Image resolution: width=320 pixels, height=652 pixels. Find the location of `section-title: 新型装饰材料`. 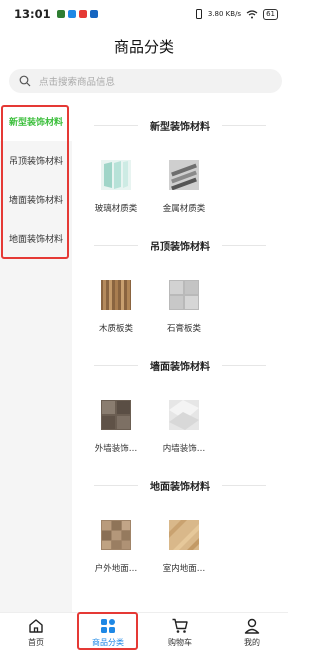

section-title: 新型装饰材料 is located at coordinates (180, 127).